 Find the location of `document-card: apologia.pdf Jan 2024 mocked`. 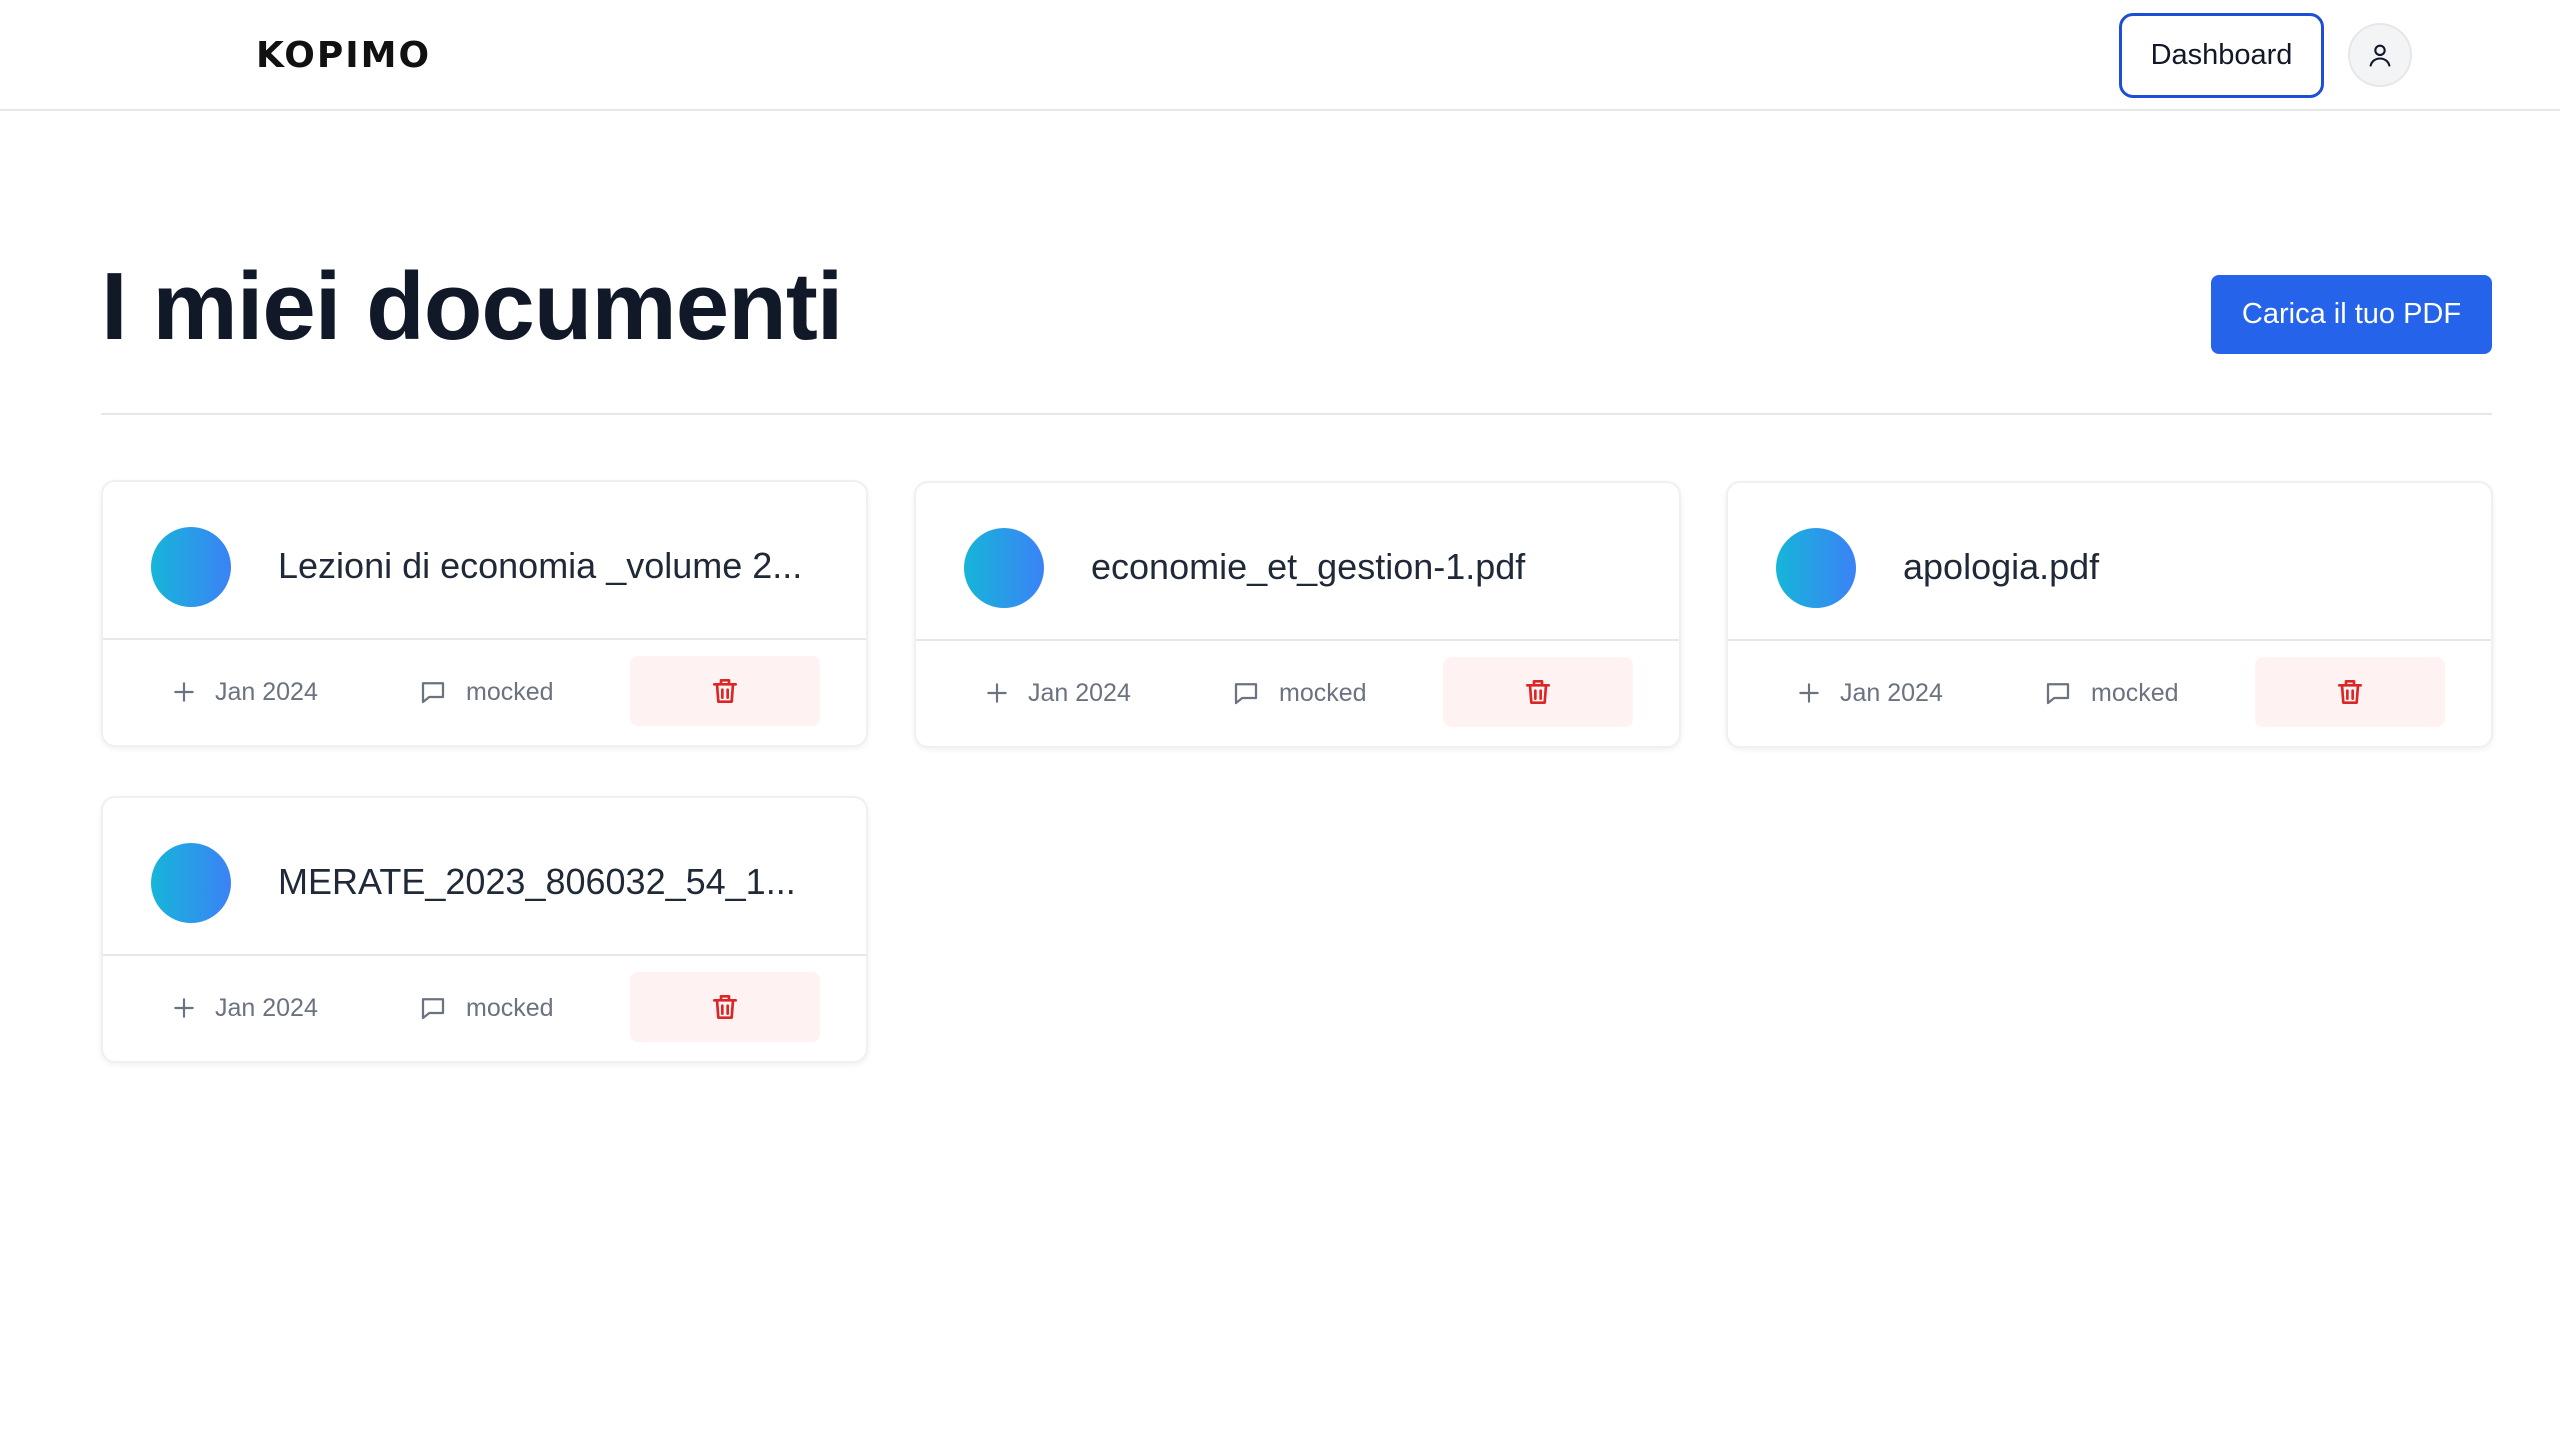

document-card: apologia.pdf Jan 2024 mocked is located at coordinates (2109, 614).